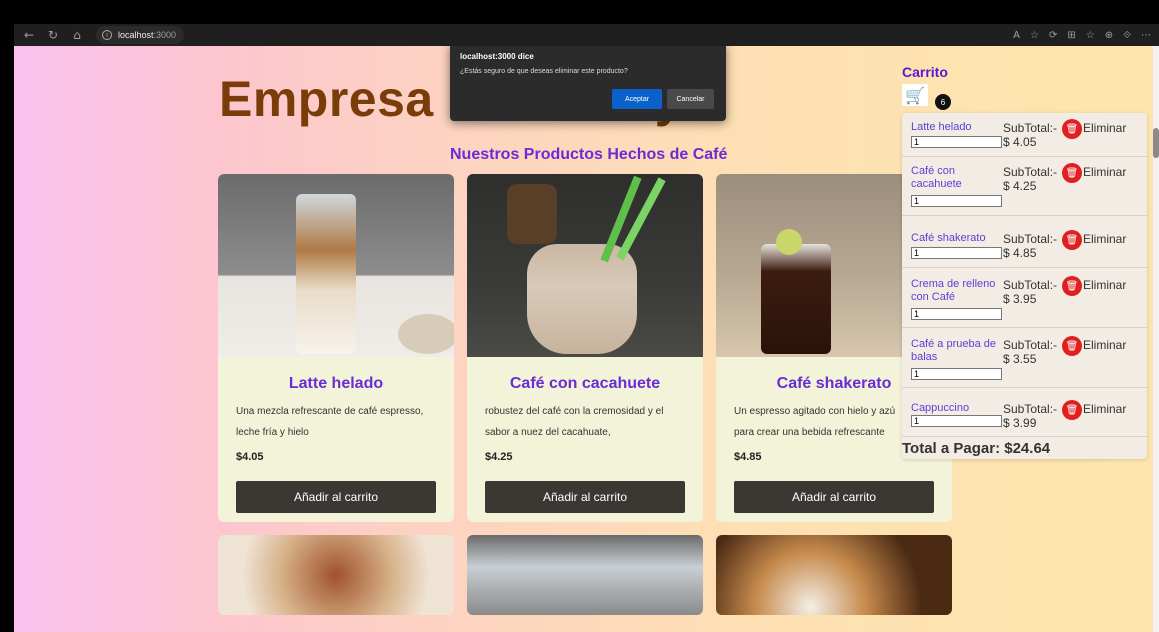 This screenshot has width=1159, height=632. What do you see at coordinates (29, 35) in the screenshot?
I see `back-icon: ←` at bounding box center [29, 35].